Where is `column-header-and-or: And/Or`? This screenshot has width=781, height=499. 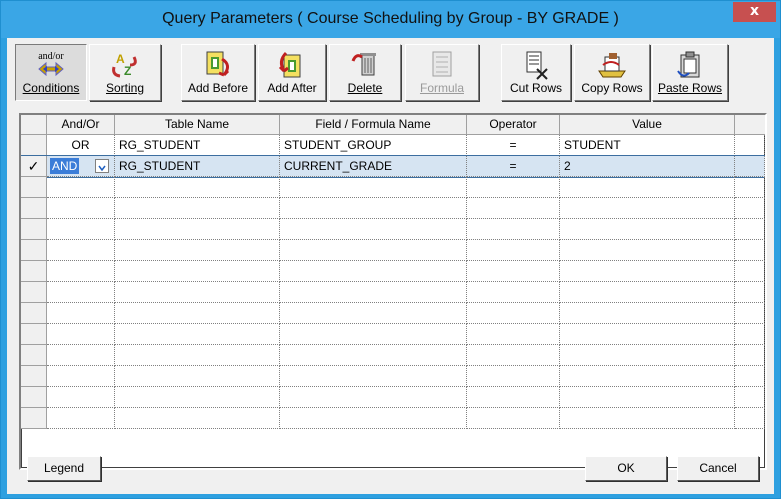 column-header-and-or: And/Or is located at coordinates (81, 125).